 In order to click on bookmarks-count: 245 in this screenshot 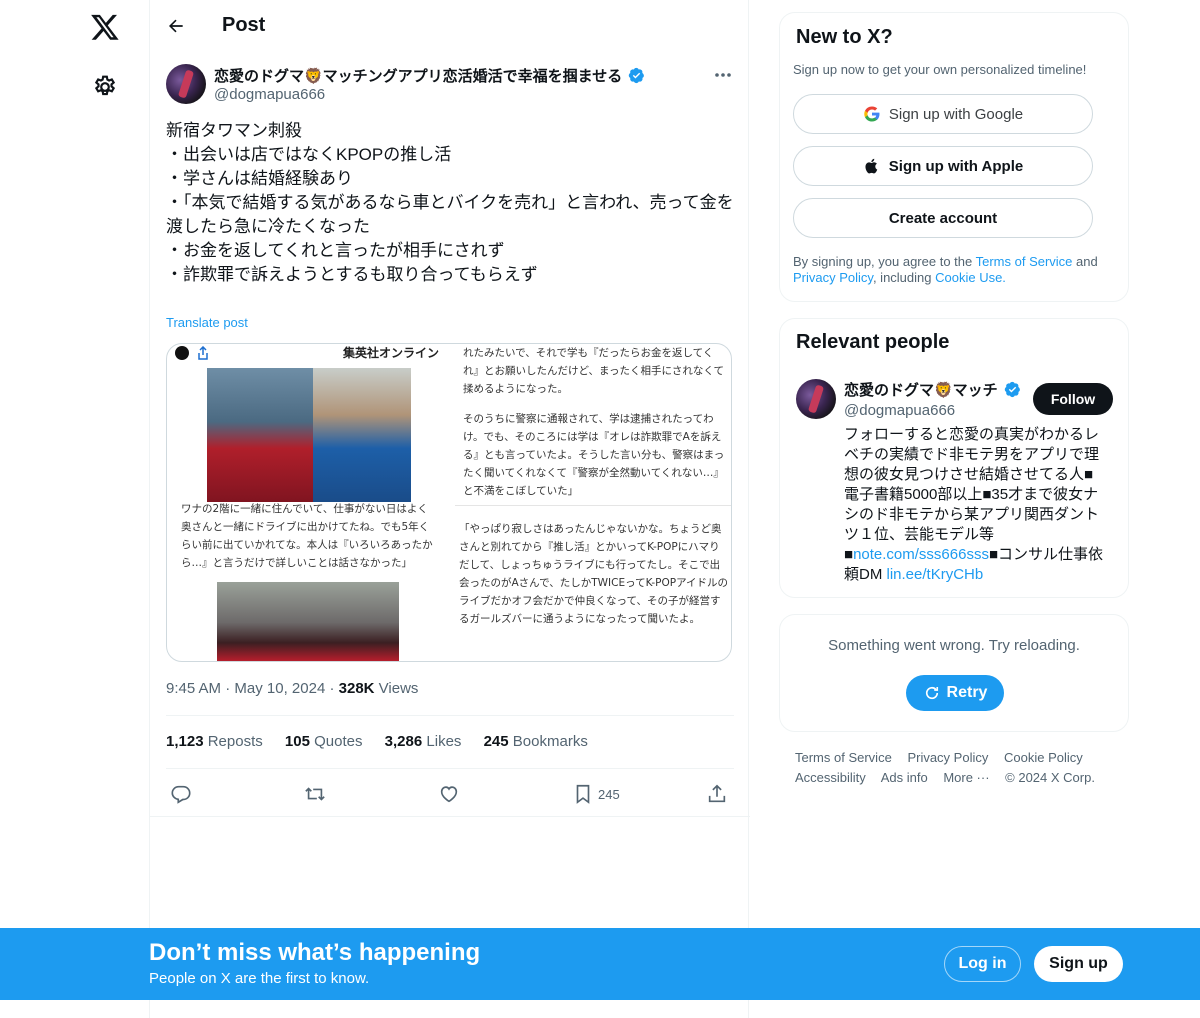, I will do `click(496, 741)`.